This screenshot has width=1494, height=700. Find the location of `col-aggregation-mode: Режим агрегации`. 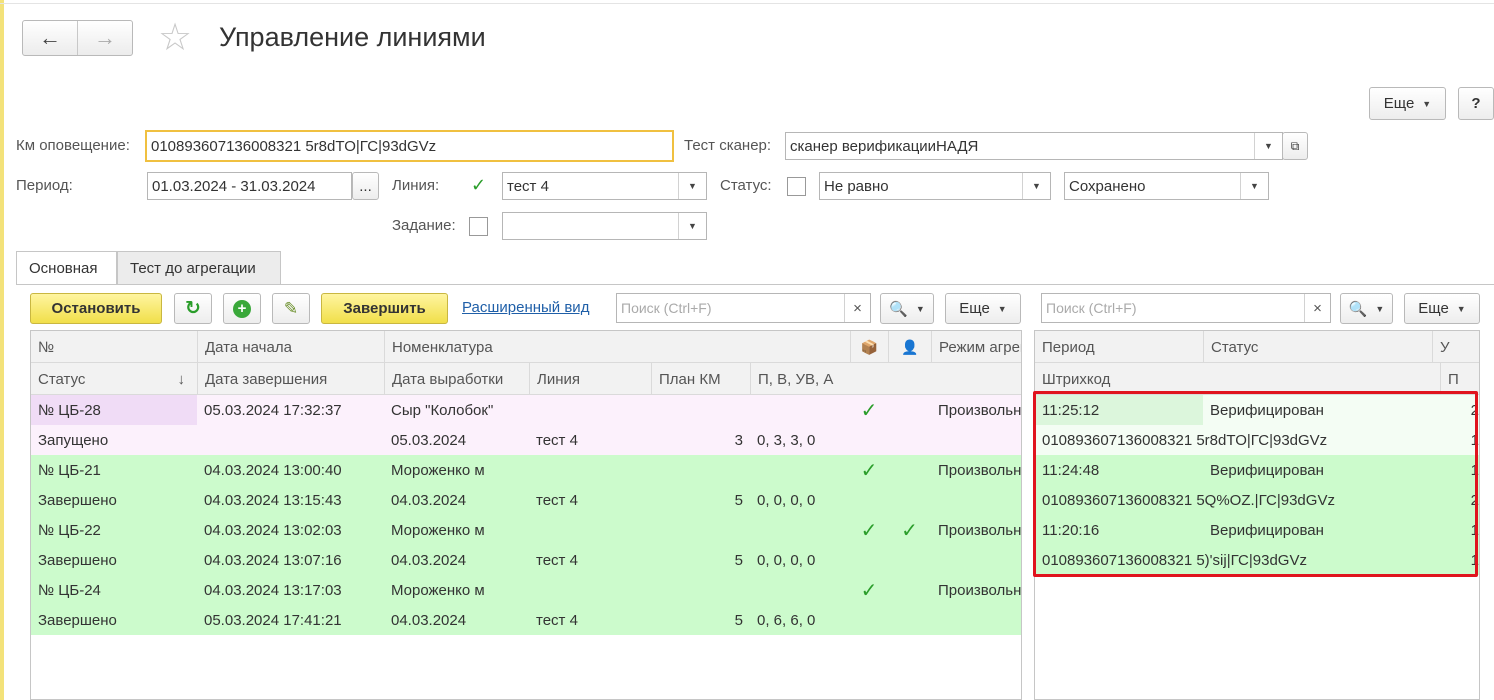

col-aggregation-mode: Режим агрегации is located at coordinates (976, 347).